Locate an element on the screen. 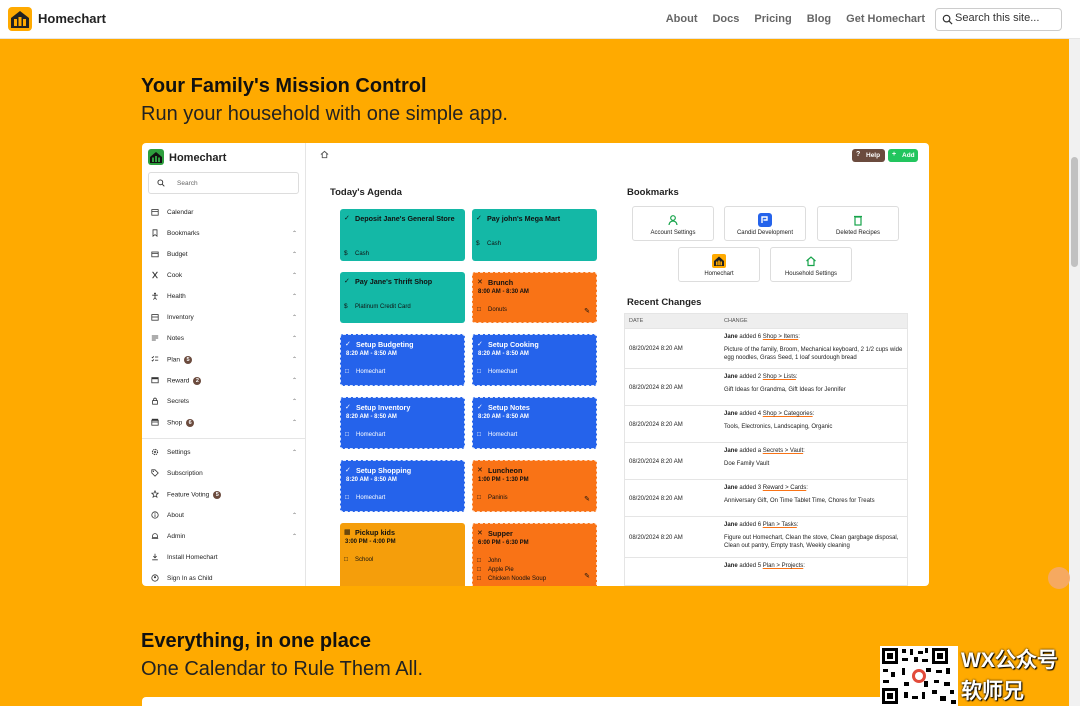 The image size is (1080, 706). app-search-placeholder: Search is located at coordinates (187, 183).